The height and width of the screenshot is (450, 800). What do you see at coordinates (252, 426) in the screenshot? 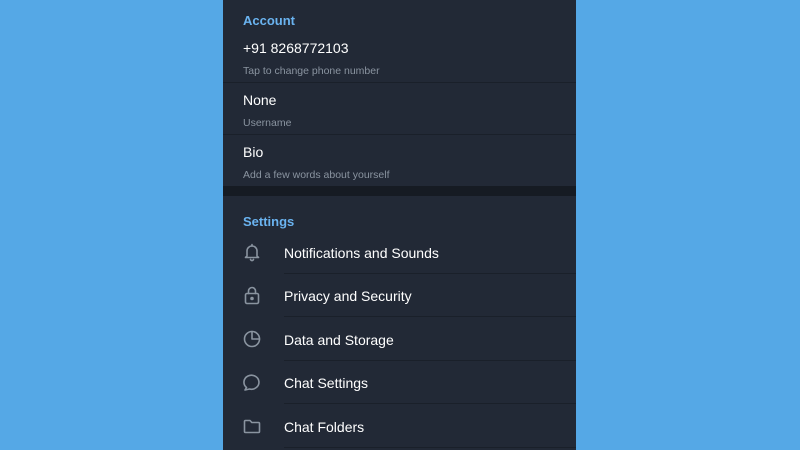
I see `folder-icon` at bounding box center [252, 426].